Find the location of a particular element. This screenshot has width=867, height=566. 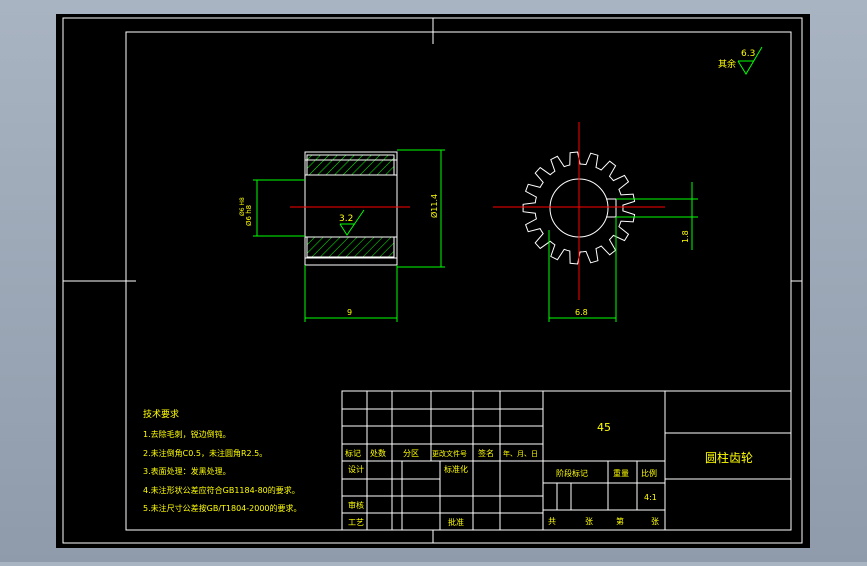

header-change-doc: 更改文件号 is located at coordinates (449, 453).